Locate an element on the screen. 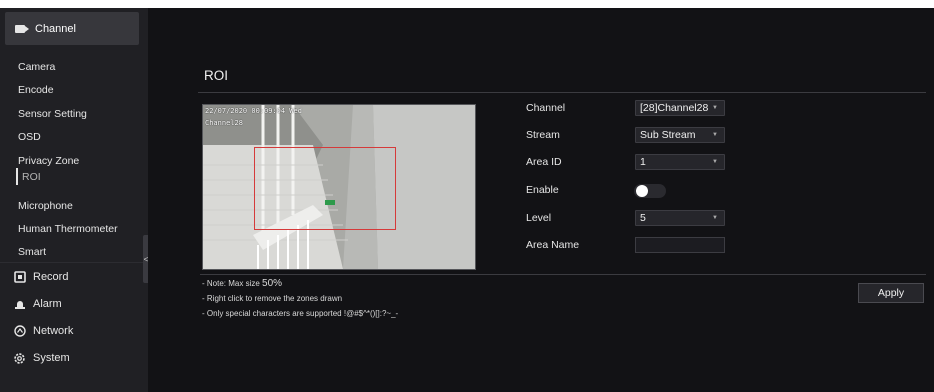 This screenshot has height=392, width=934. level-select-value: 5 is located at coordinates (643, 218).